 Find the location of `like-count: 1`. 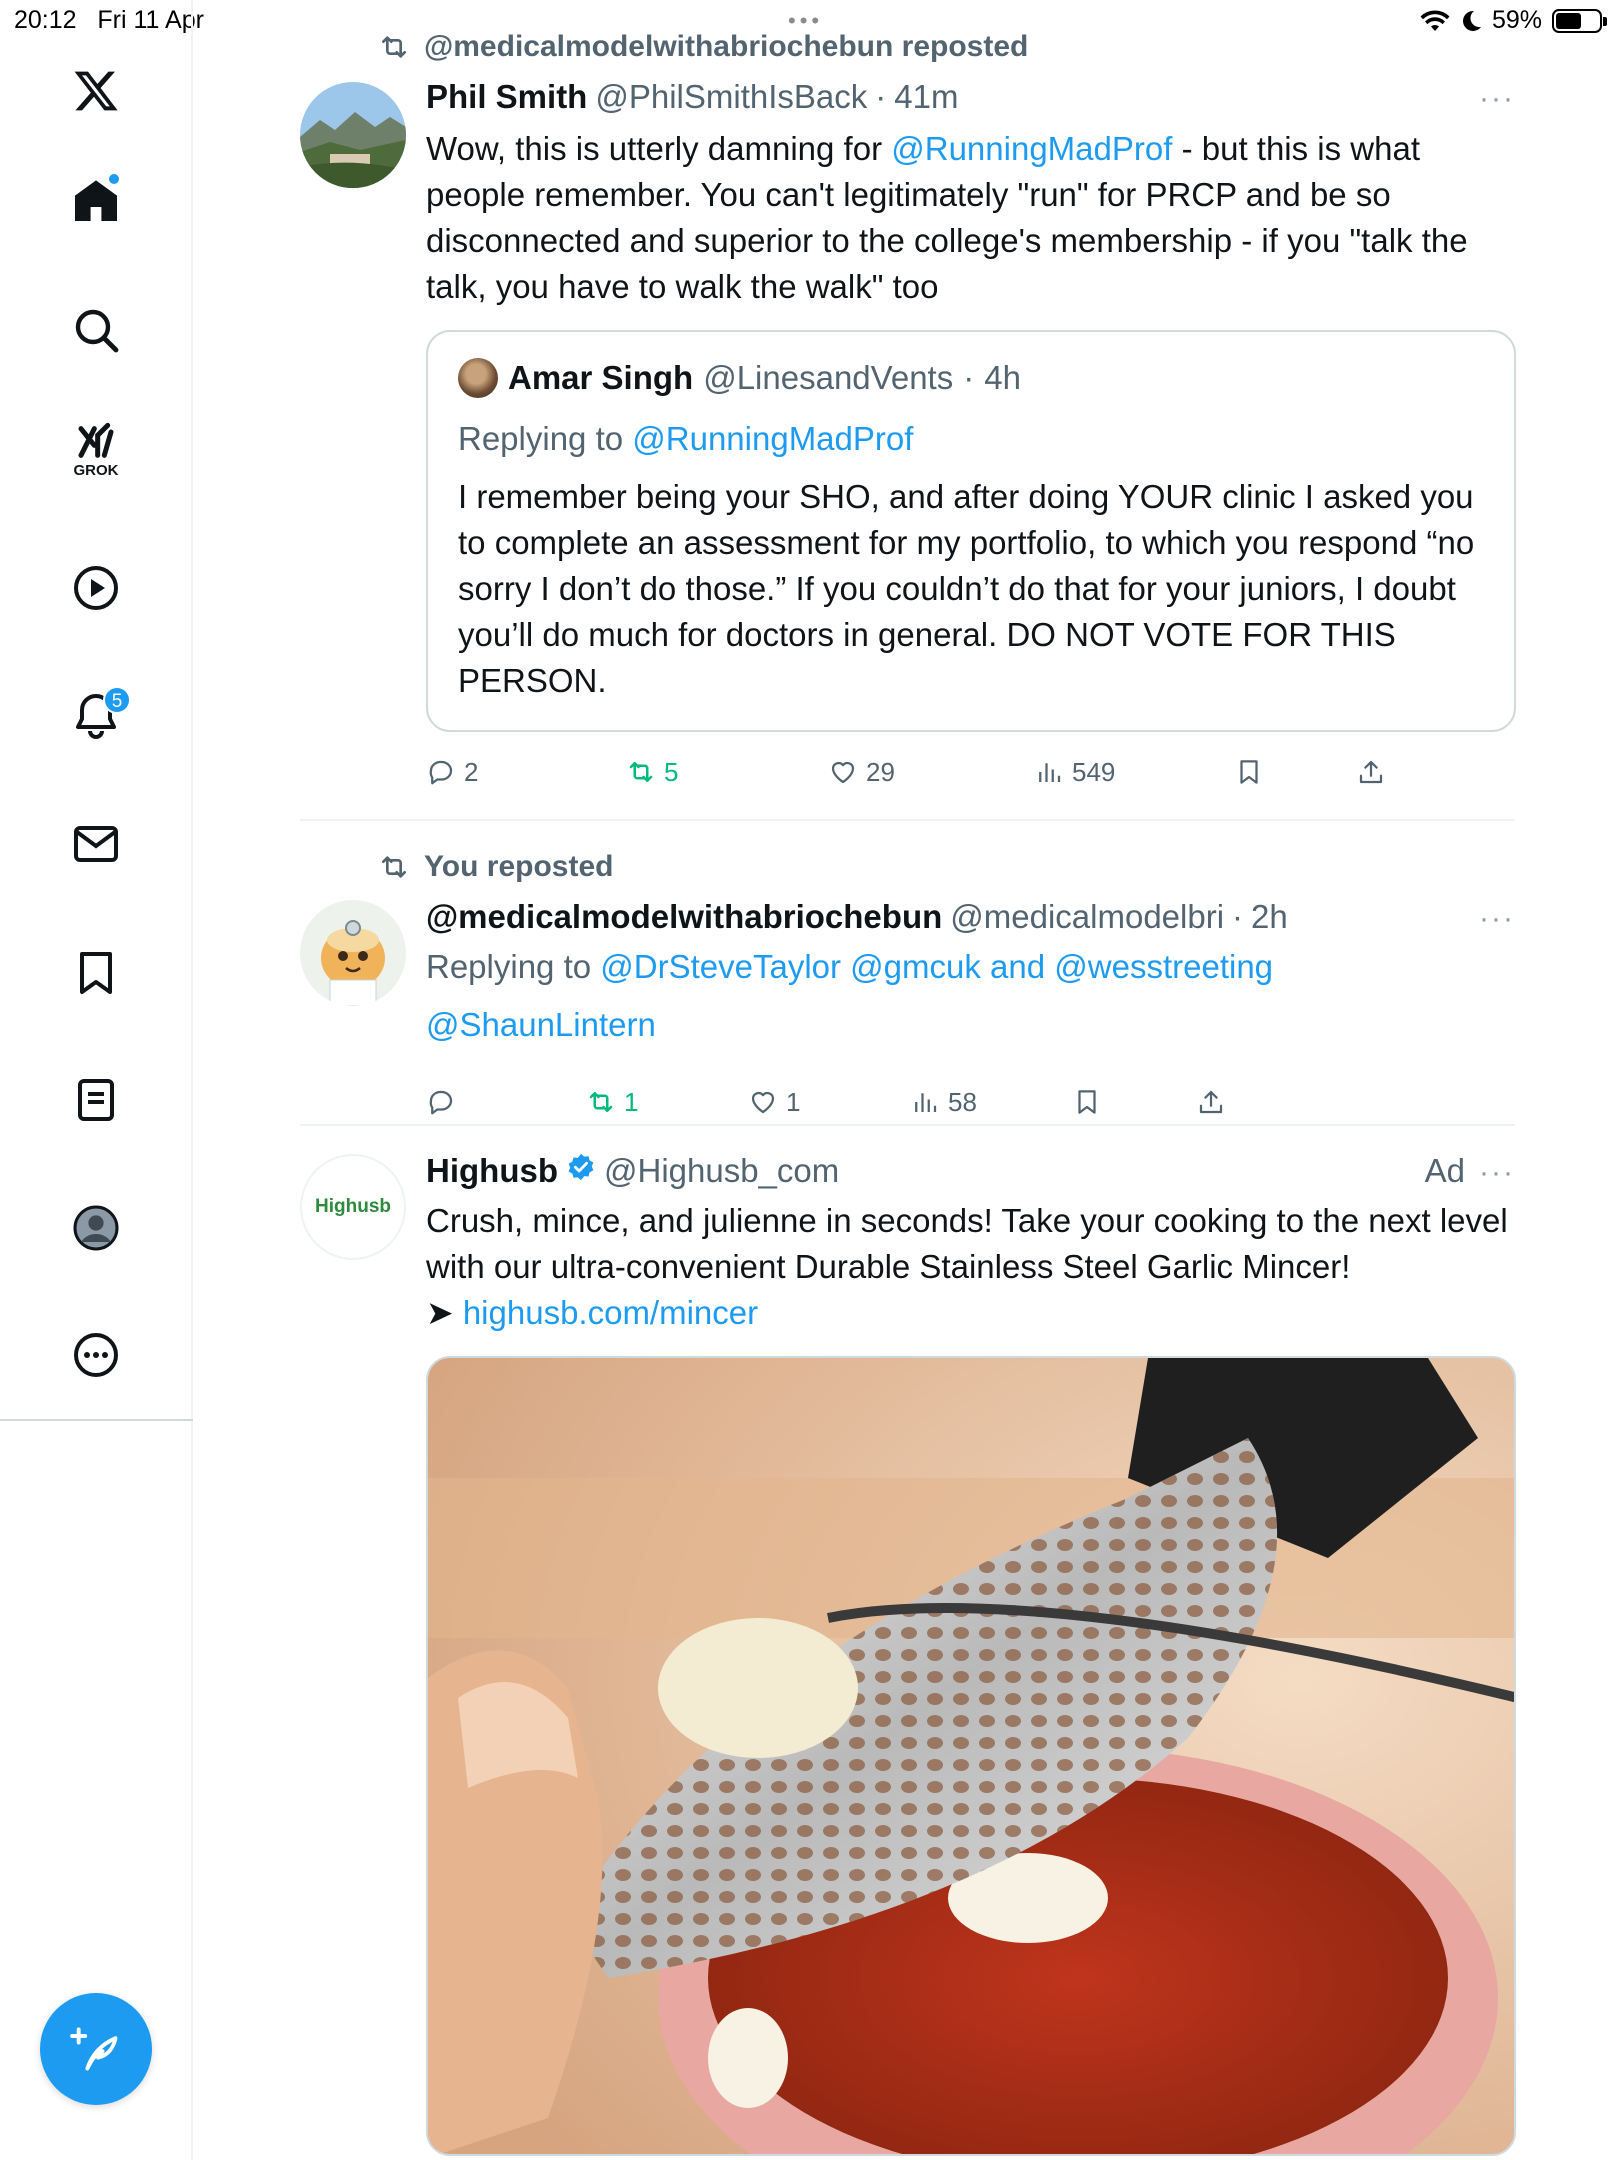

like-count: 1 is located at coordinates (793, 1101).